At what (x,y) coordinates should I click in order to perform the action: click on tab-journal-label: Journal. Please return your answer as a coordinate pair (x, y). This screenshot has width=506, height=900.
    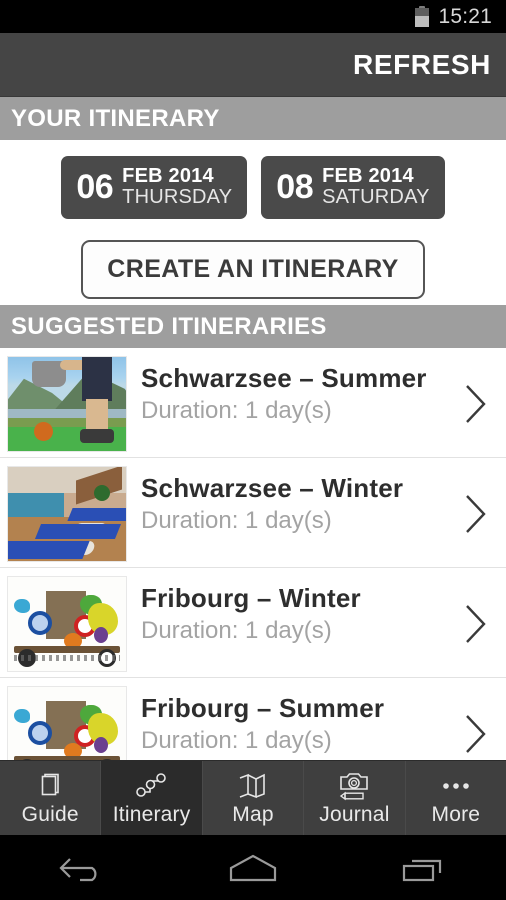
    Looking at the image, I should click on (354, 814).